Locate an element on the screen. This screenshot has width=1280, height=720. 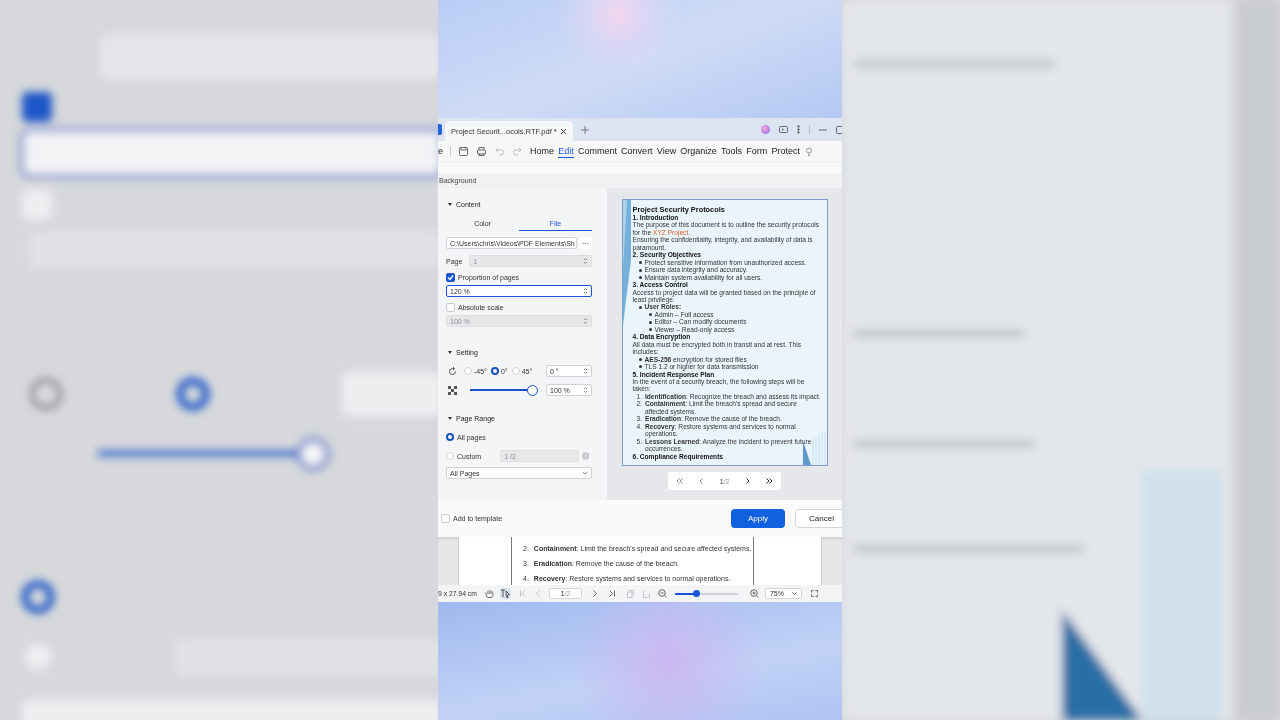
lightbulb-icon is located at coordinates (809, 151).